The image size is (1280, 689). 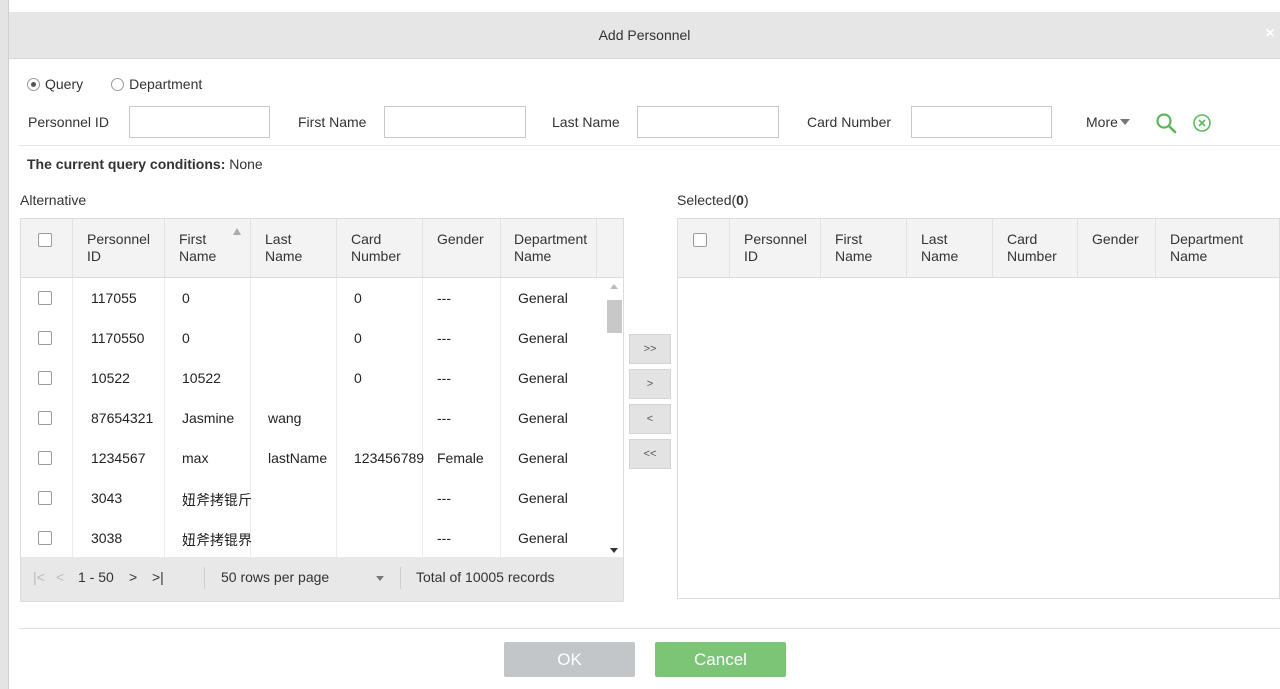 I want to click on first-page-button: |<, so click(x=39, y=577).